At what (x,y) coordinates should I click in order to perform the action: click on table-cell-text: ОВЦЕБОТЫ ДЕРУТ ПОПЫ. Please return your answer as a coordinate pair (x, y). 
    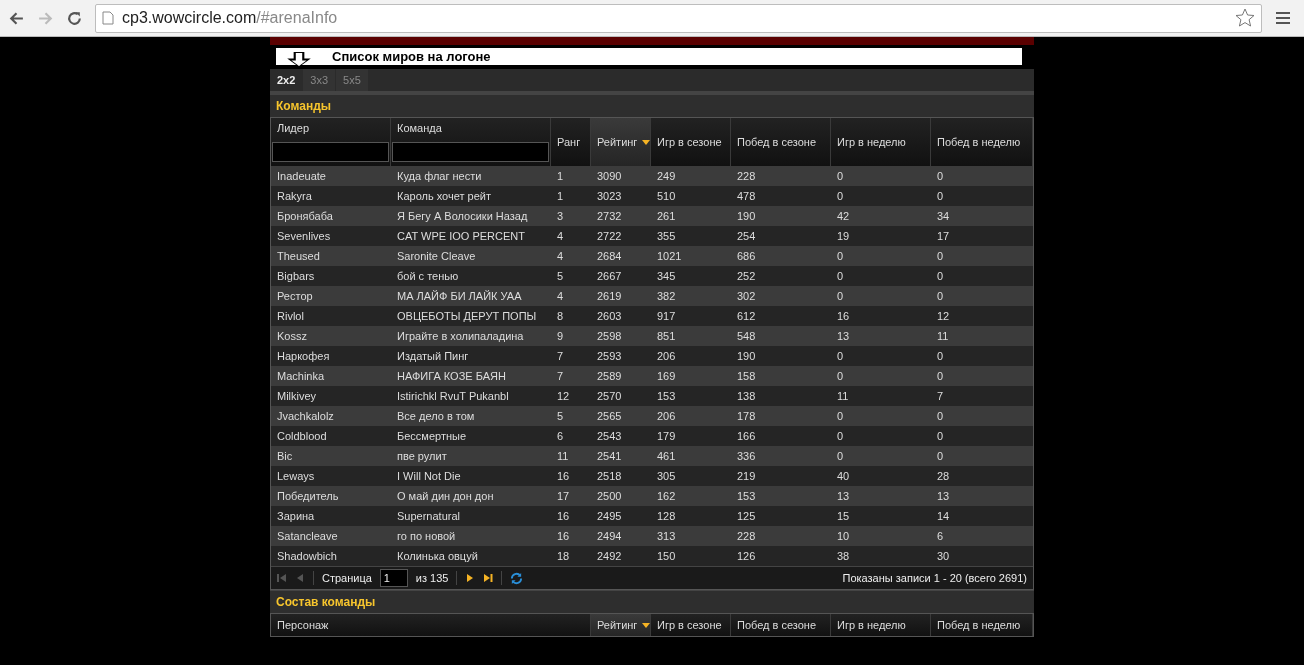
    Looking at the image, I should click on (467, 316).